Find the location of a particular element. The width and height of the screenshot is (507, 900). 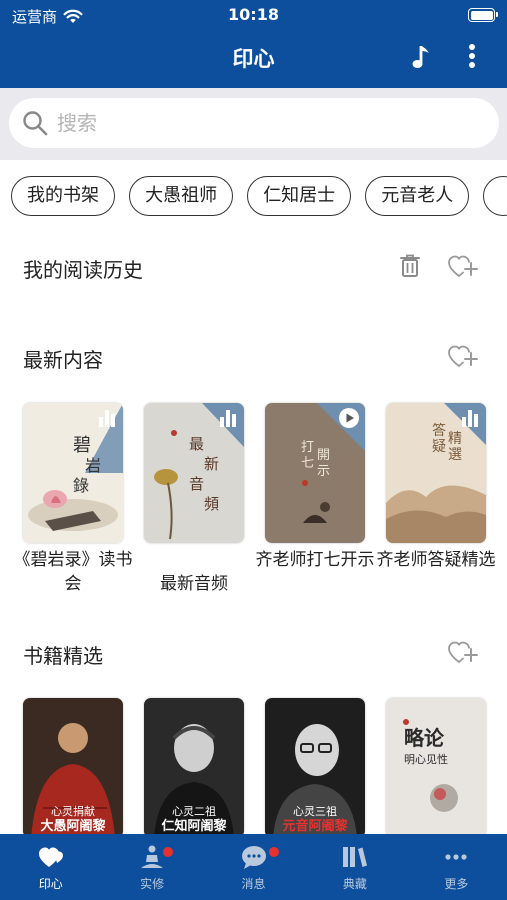

tab-label: 典藏 is located at coordinates (354, 884).